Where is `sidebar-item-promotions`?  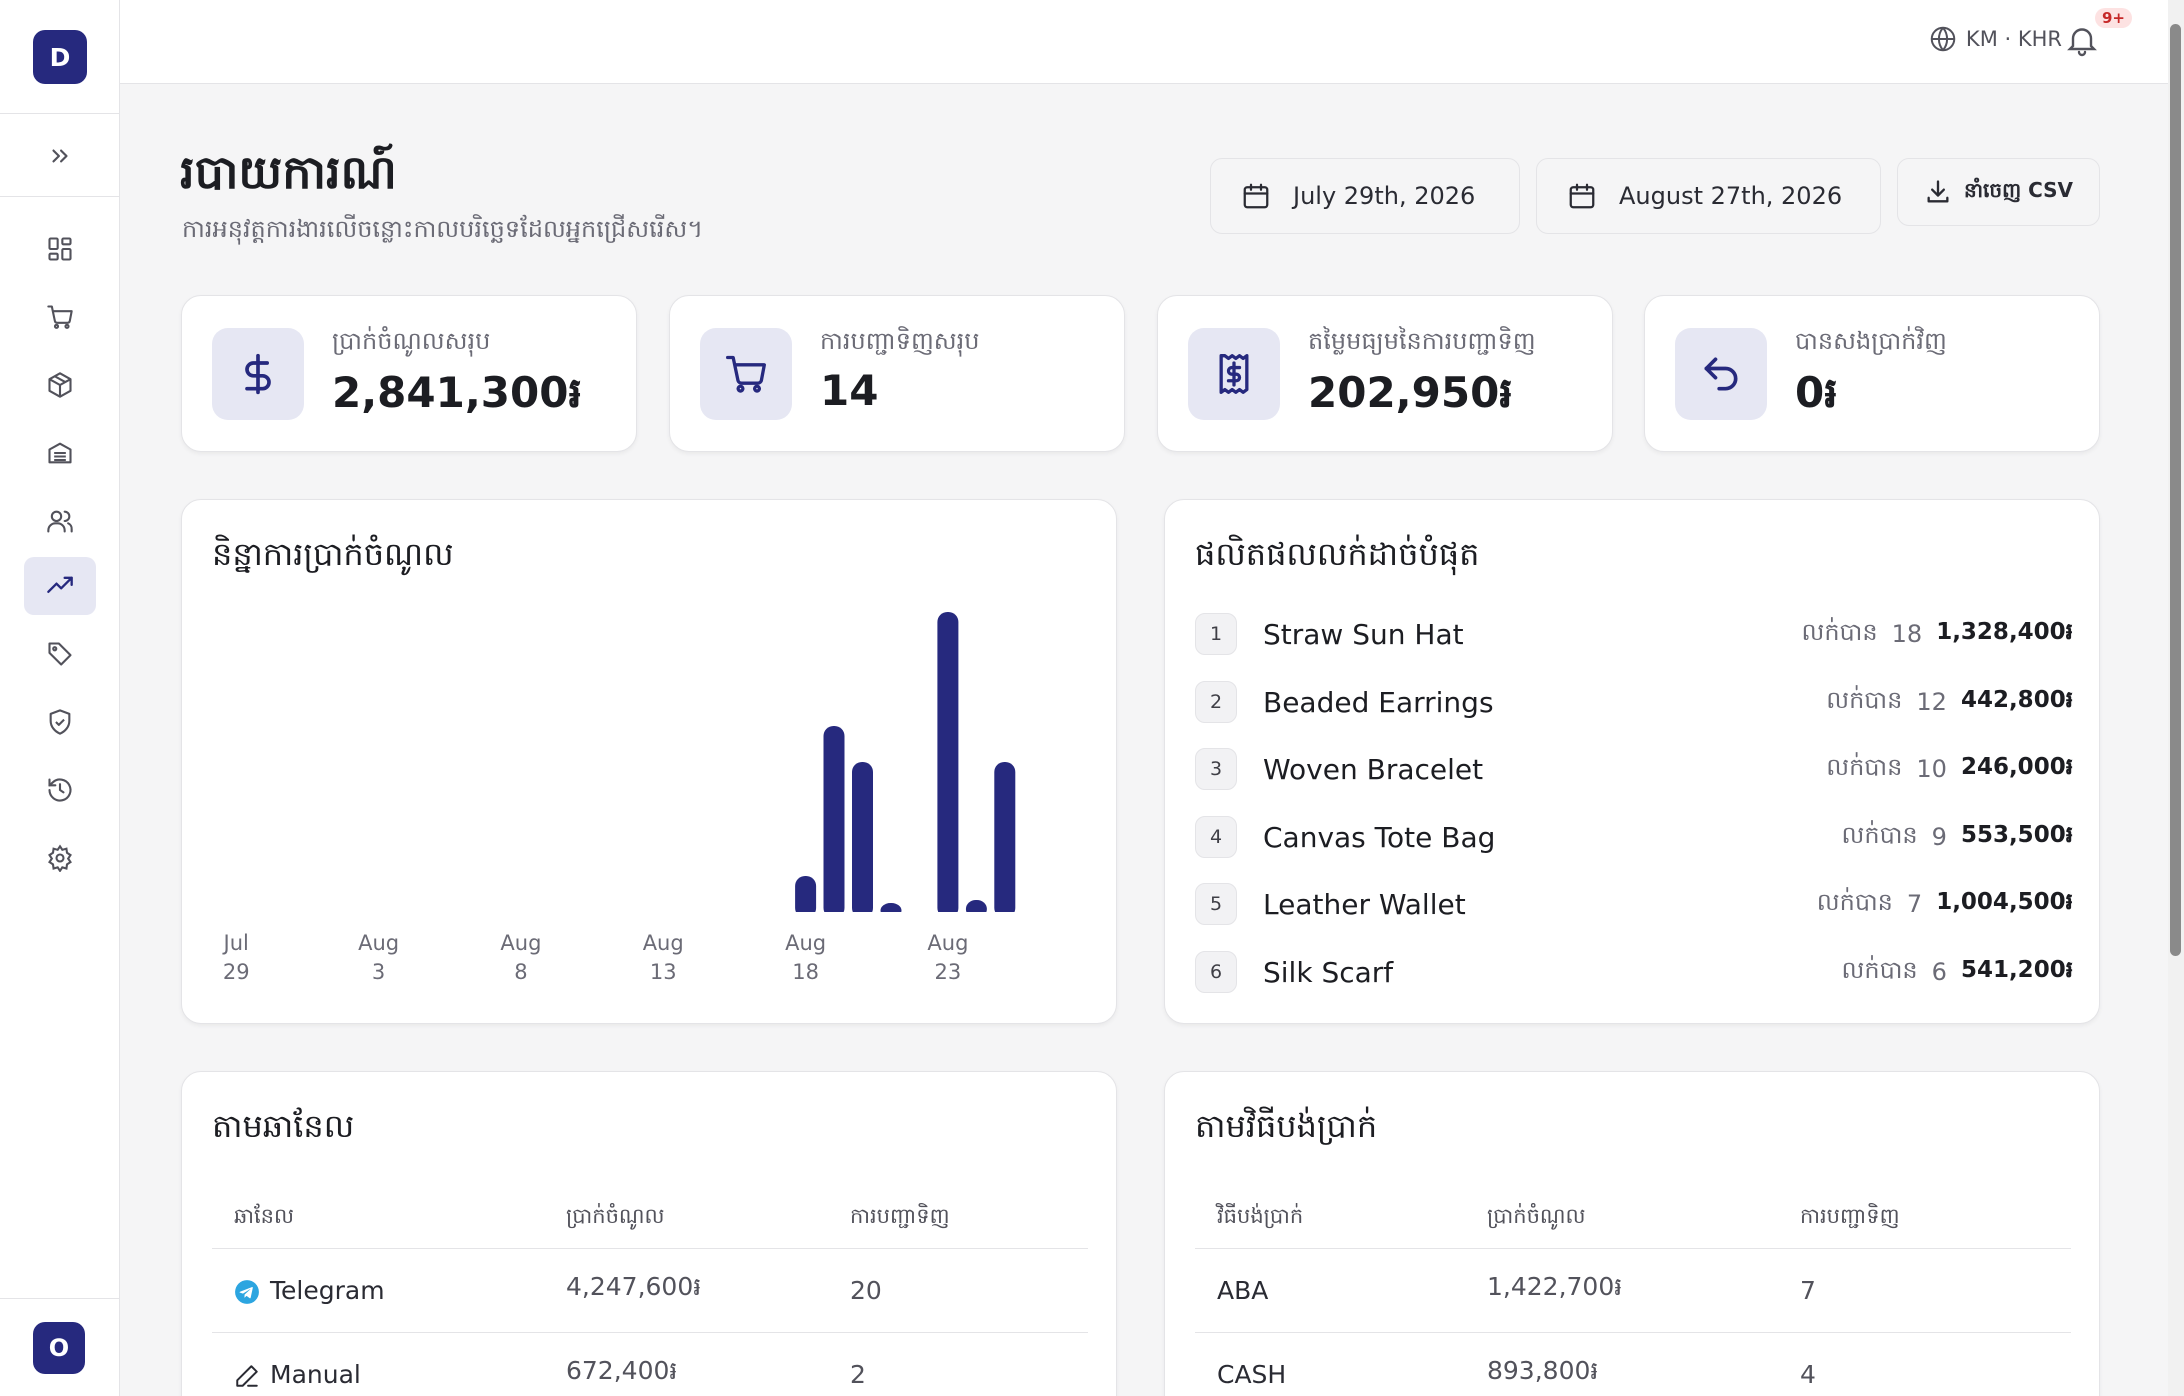 sidebar-item-promotions is located at coordinates (60, 654).